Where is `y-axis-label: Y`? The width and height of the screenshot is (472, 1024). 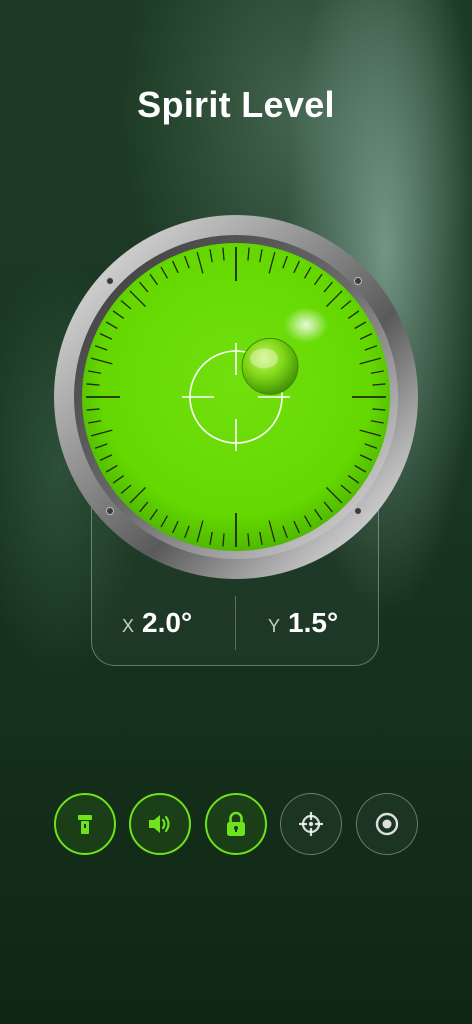
y-axis-label: Y is located at coordinates (274, 626).